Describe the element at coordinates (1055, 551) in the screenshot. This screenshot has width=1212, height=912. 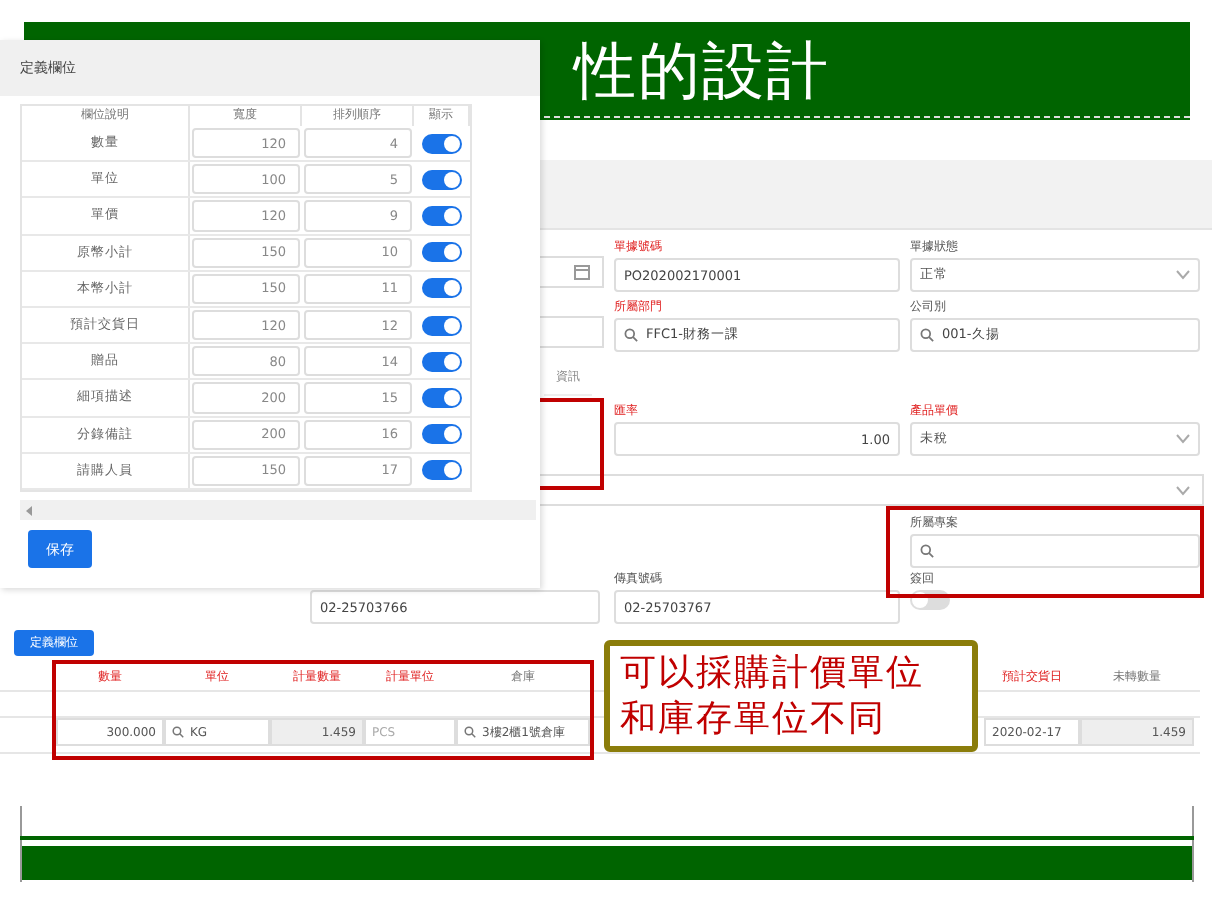
I see `input-field` at that location.